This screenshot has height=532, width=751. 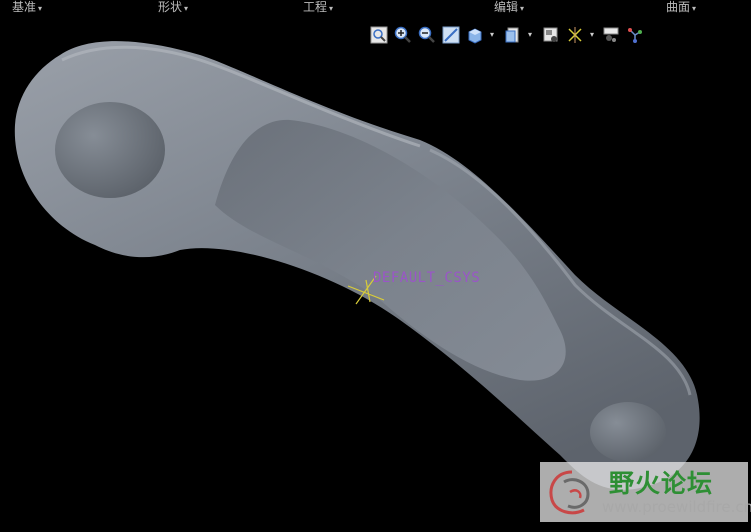 I want to click on menu-shapes: 形状 ▾, so click(x=173, y=8).